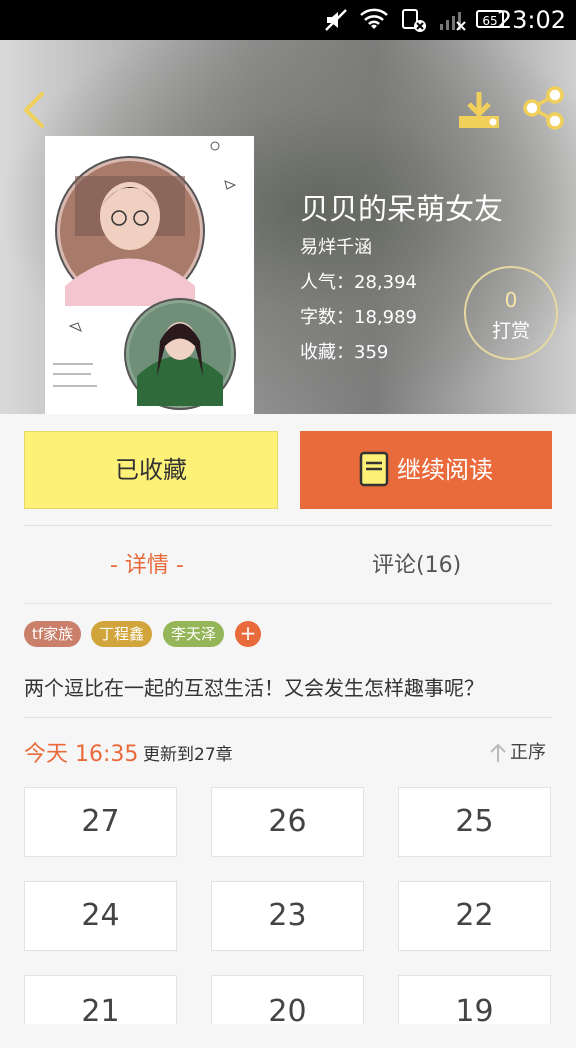 This screenshot has height=1048, width=576. What do you see at coordinates (100, 1002) in the screenshot?
I see `chapter-cell: 21` at bounding box center [100, 1002].